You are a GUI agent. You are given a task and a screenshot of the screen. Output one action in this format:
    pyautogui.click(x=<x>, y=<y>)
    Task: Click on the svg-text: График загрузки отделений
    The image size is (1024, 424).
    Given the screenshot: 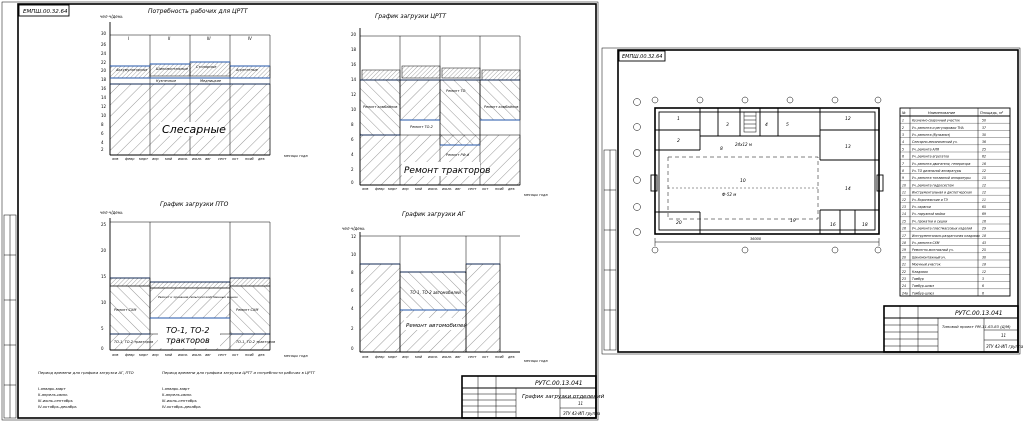 What is the action you would take?
    pyautogui.click(x=563, y=397)
    